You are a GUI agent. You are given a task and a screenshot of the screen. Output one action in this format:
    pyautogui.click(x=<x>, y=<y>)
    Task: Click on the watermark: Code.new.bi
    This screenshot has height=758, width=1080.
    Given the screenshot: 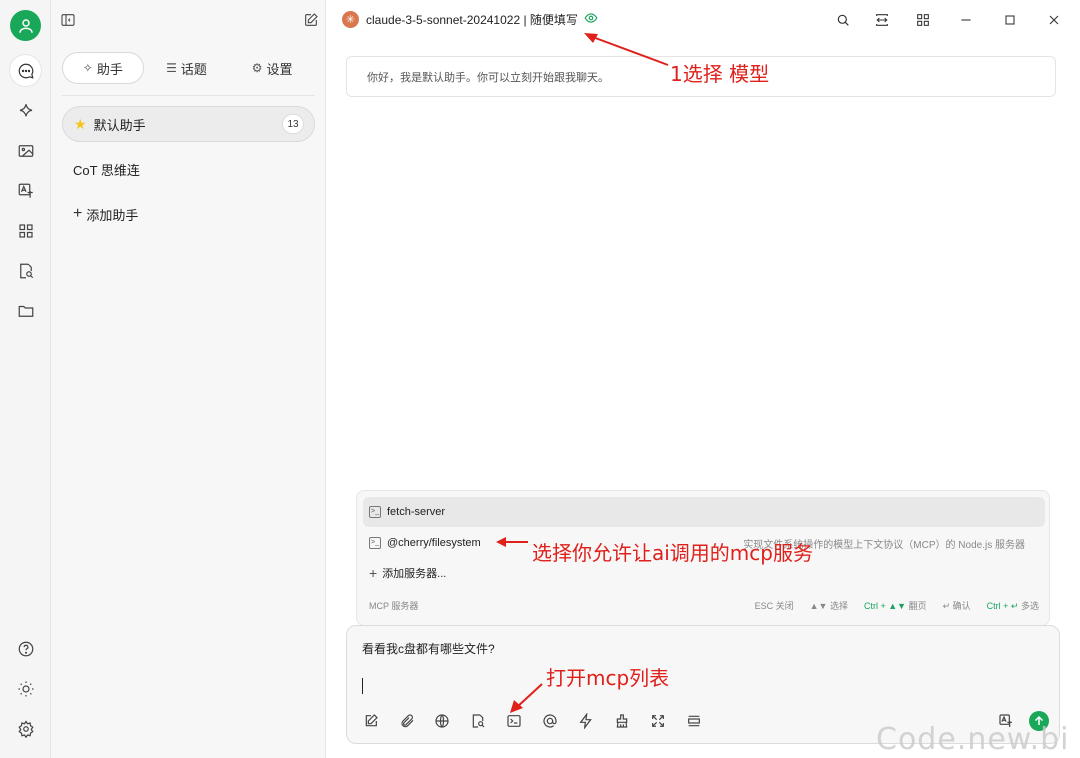 What is the action you would take?
    pyautogui.click(x=973, y=739)
    